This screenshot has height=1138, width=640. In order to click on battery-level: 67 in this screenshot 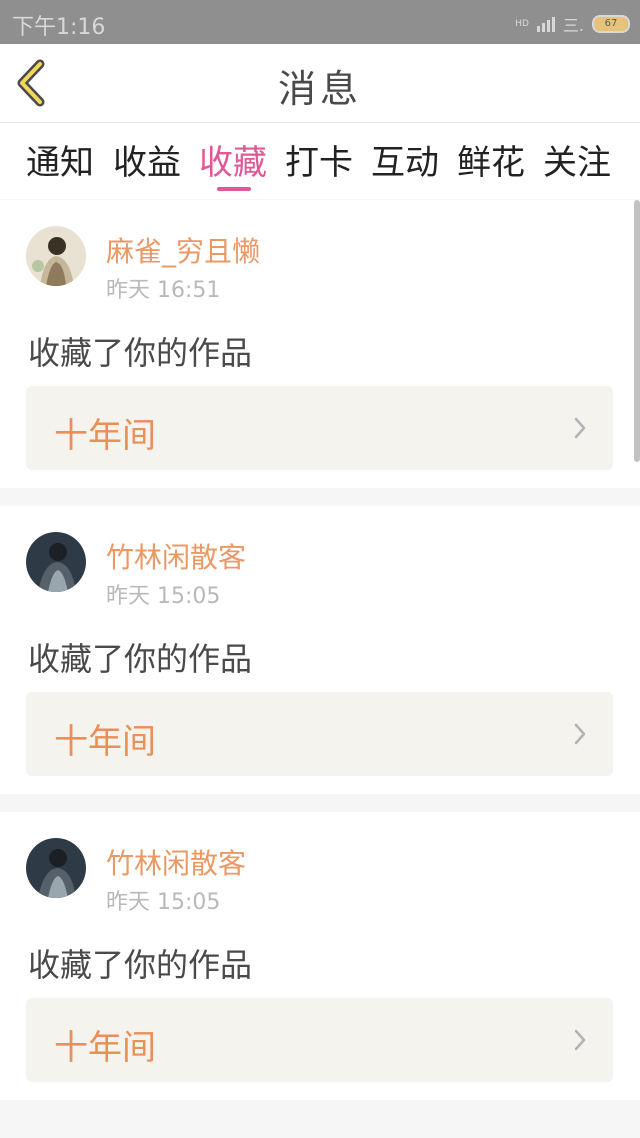, I will do `click(611, 23)`.